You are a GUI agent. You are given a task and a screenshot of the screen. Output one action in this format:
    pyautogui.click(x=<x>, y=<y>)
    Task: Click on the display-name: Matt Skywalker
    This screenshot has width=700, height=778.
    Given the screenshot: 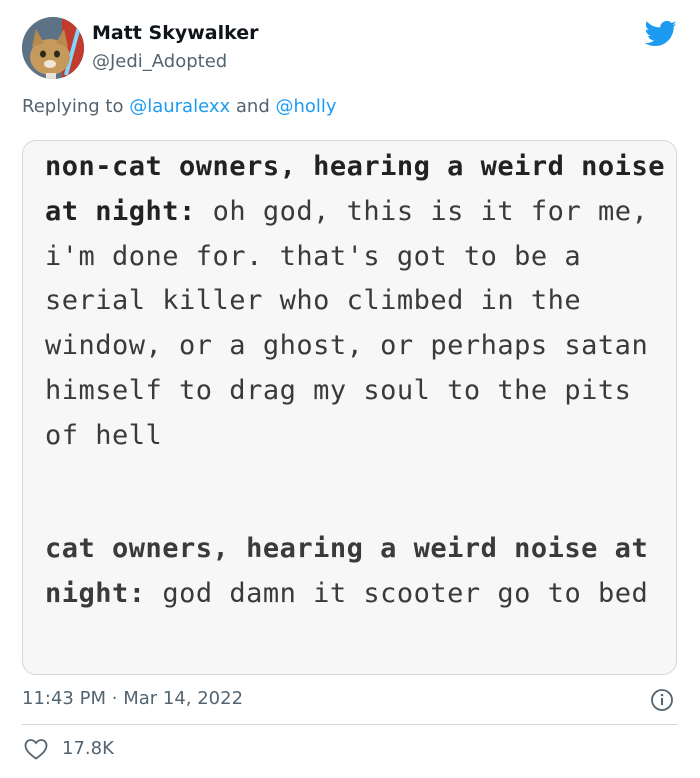 What is the action you would take?
    pyautogui.click(x=175, y=33)
    